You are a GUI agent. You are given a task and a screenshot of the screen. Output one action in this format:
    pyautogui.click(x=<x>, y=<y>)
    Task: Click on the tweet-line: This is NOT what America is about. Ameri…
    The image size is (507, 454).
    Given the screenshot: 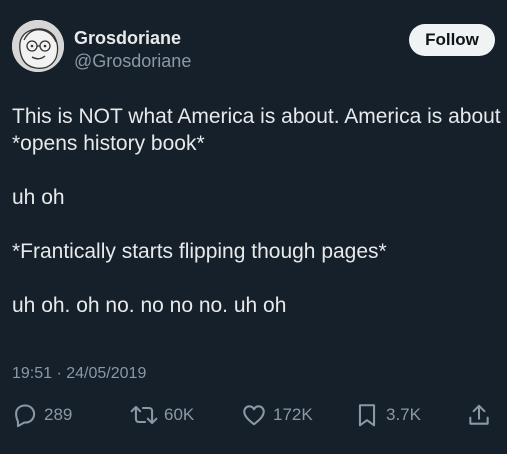 What is the action you would take?
    pyautogui.click(x=256, y=116)
    